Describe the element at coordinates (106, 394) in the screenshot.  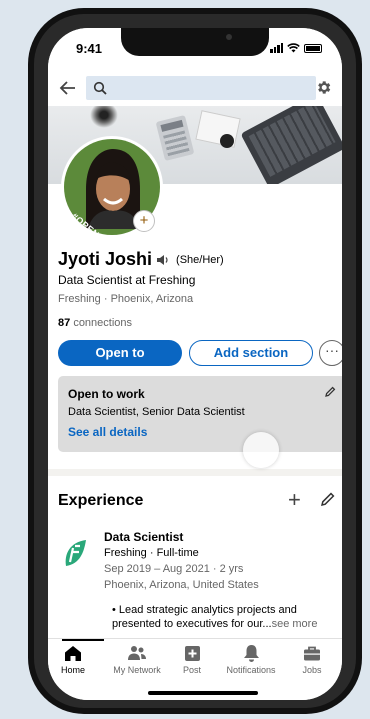
I see `open-to-work-title: Open to work` at that location.